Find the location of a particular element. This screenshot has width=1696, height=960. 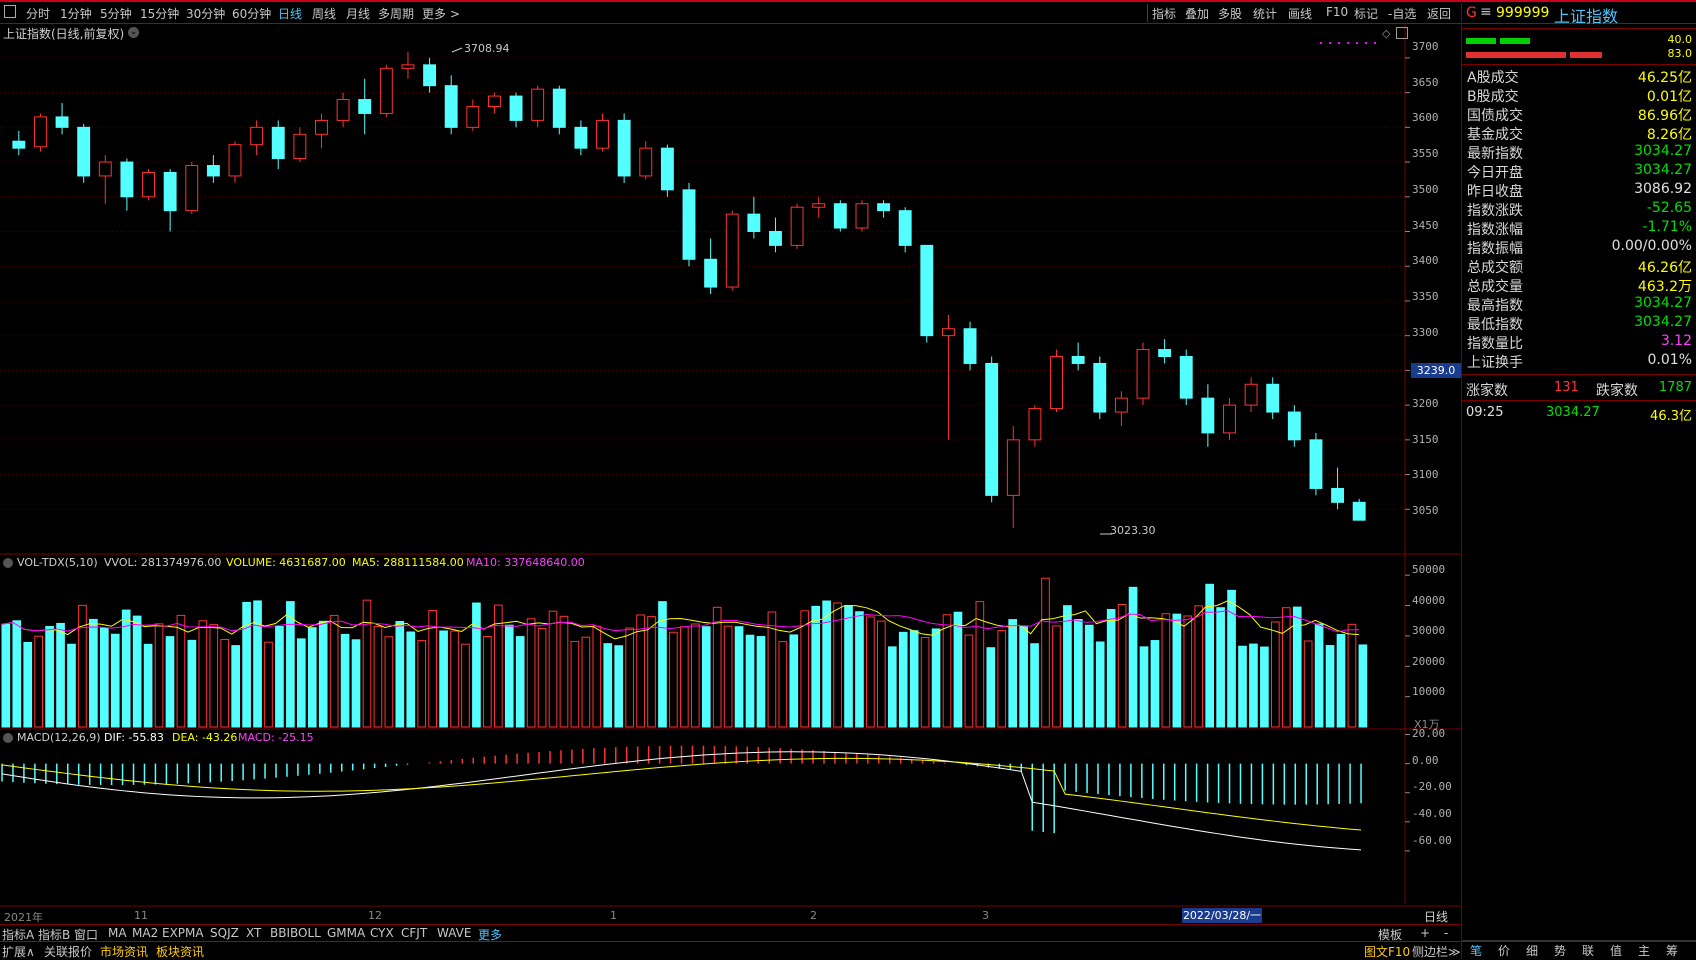

period-fenshi: 分时 is located at coordinates (38, 13).